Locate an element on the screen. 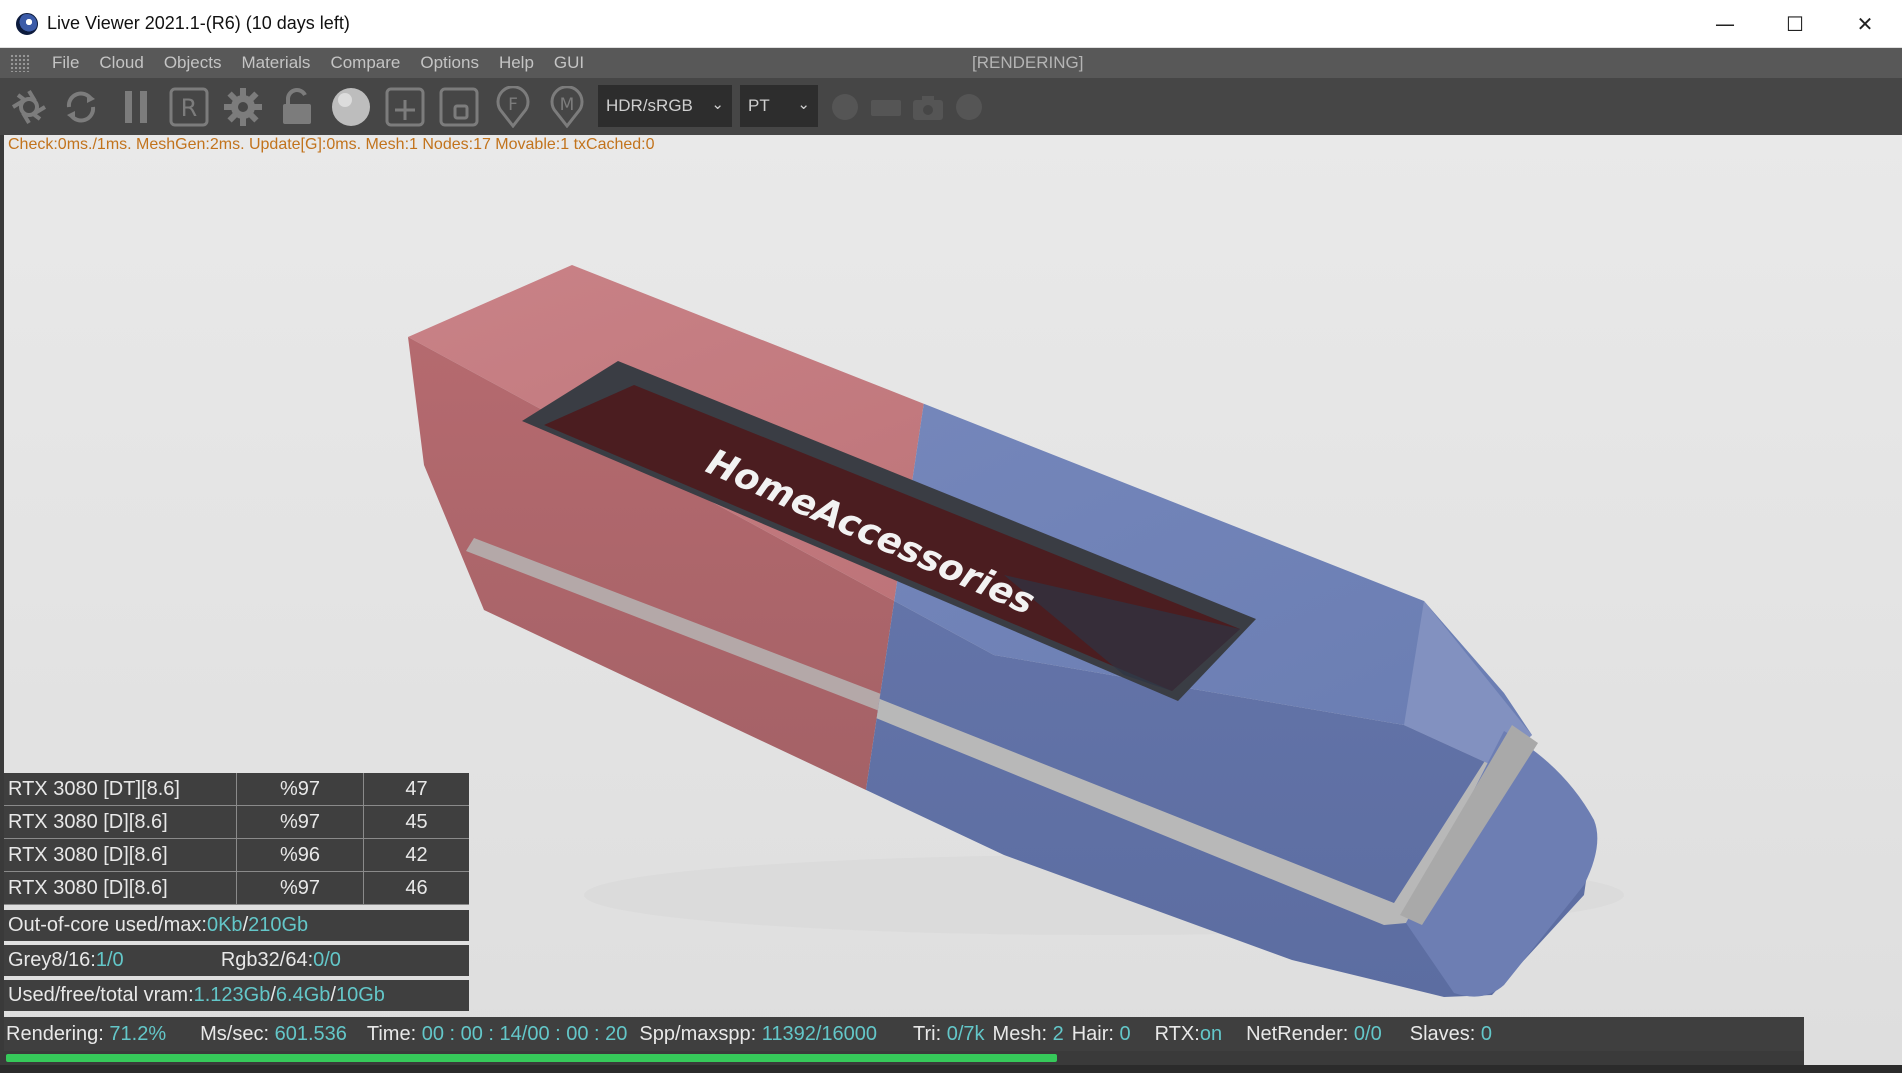 The width and height of the screenshot is (1902, 1073). svg-text: F is located at coordinates (513, 105).